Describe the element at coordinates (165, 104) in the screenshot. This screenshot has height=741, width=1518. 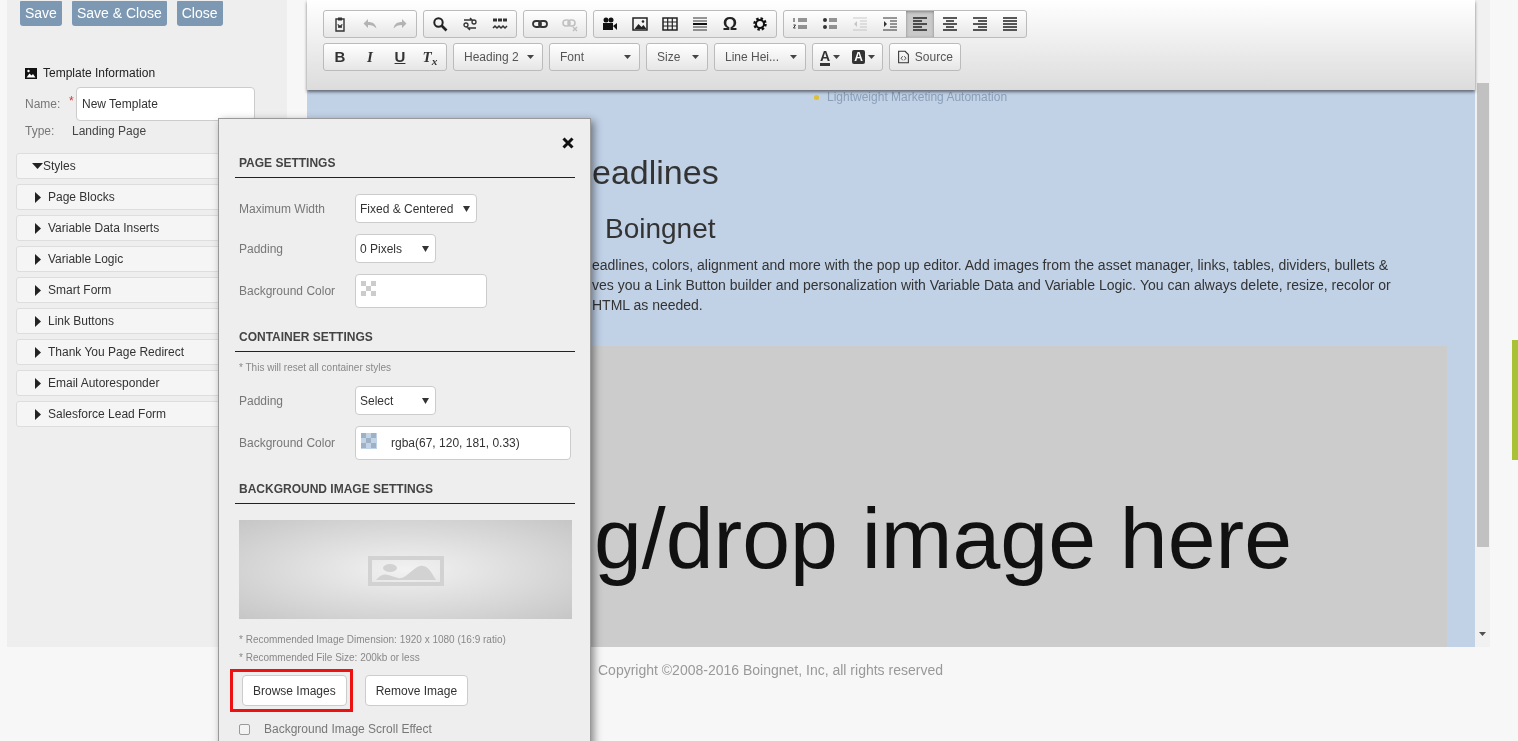
I see `name-field: New Template` at that location.